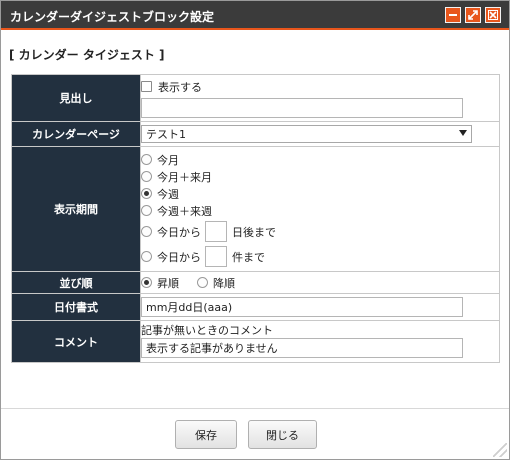  Describe the element at coordinates (146, 193) in the screenshot. I see `period-radio-this-week` at that location.